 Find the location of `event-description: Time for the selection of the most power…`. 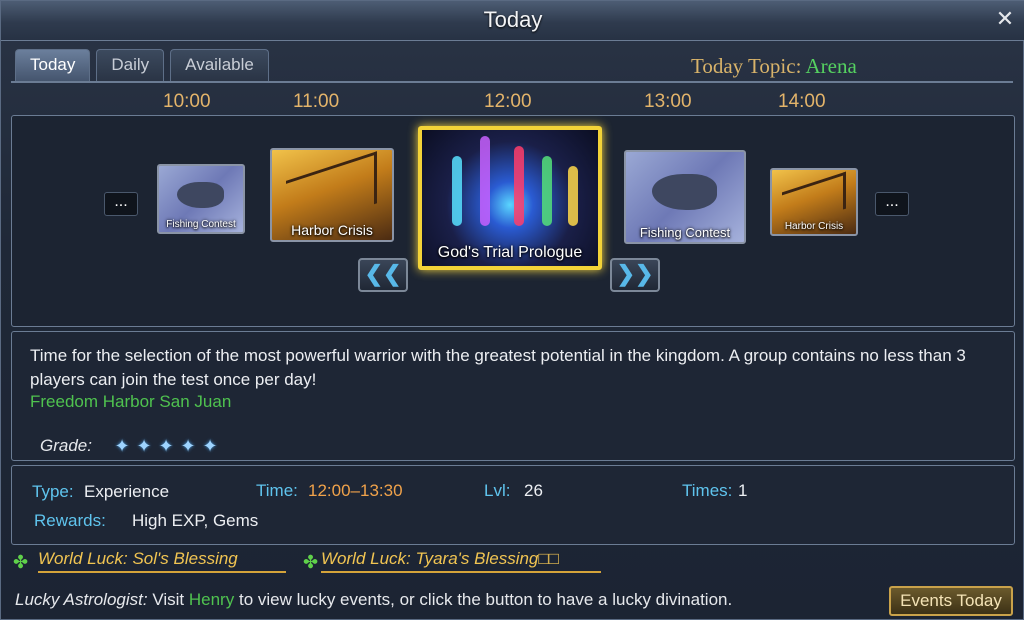

event-description: Time for the selection of the most power… is located at coordinates (498, 367).